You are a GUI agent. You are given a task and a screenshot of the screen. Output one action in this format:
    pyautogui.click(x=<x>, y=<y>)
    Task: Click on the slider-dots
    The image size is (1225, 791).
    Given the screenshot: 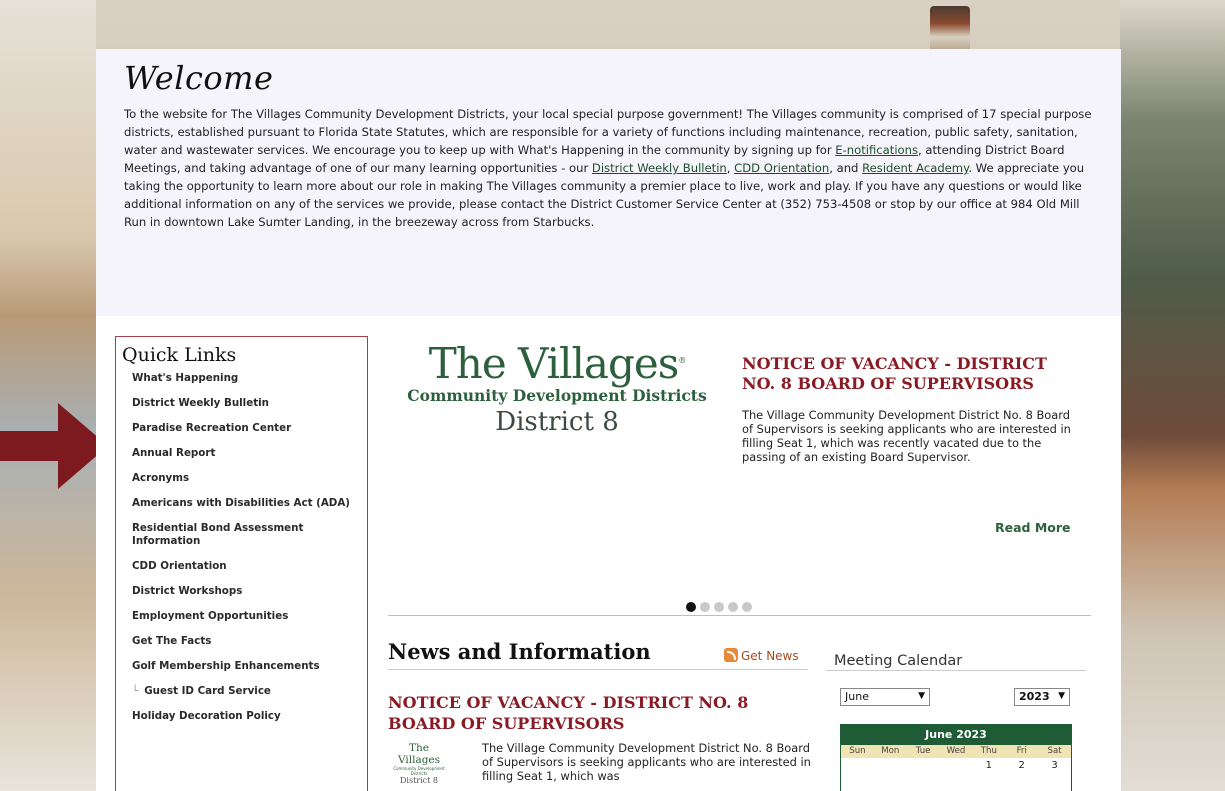 What is the action you would take?
    pyautogui.click(x=721, y=604)
    